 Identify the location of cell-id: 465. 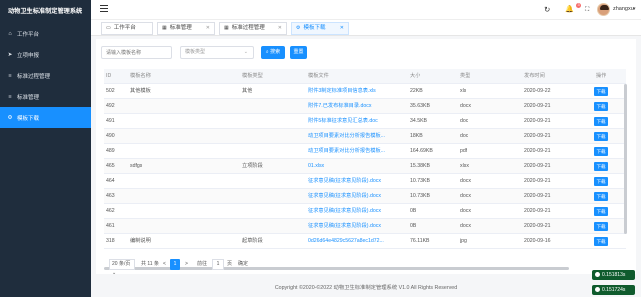
(110, 166).